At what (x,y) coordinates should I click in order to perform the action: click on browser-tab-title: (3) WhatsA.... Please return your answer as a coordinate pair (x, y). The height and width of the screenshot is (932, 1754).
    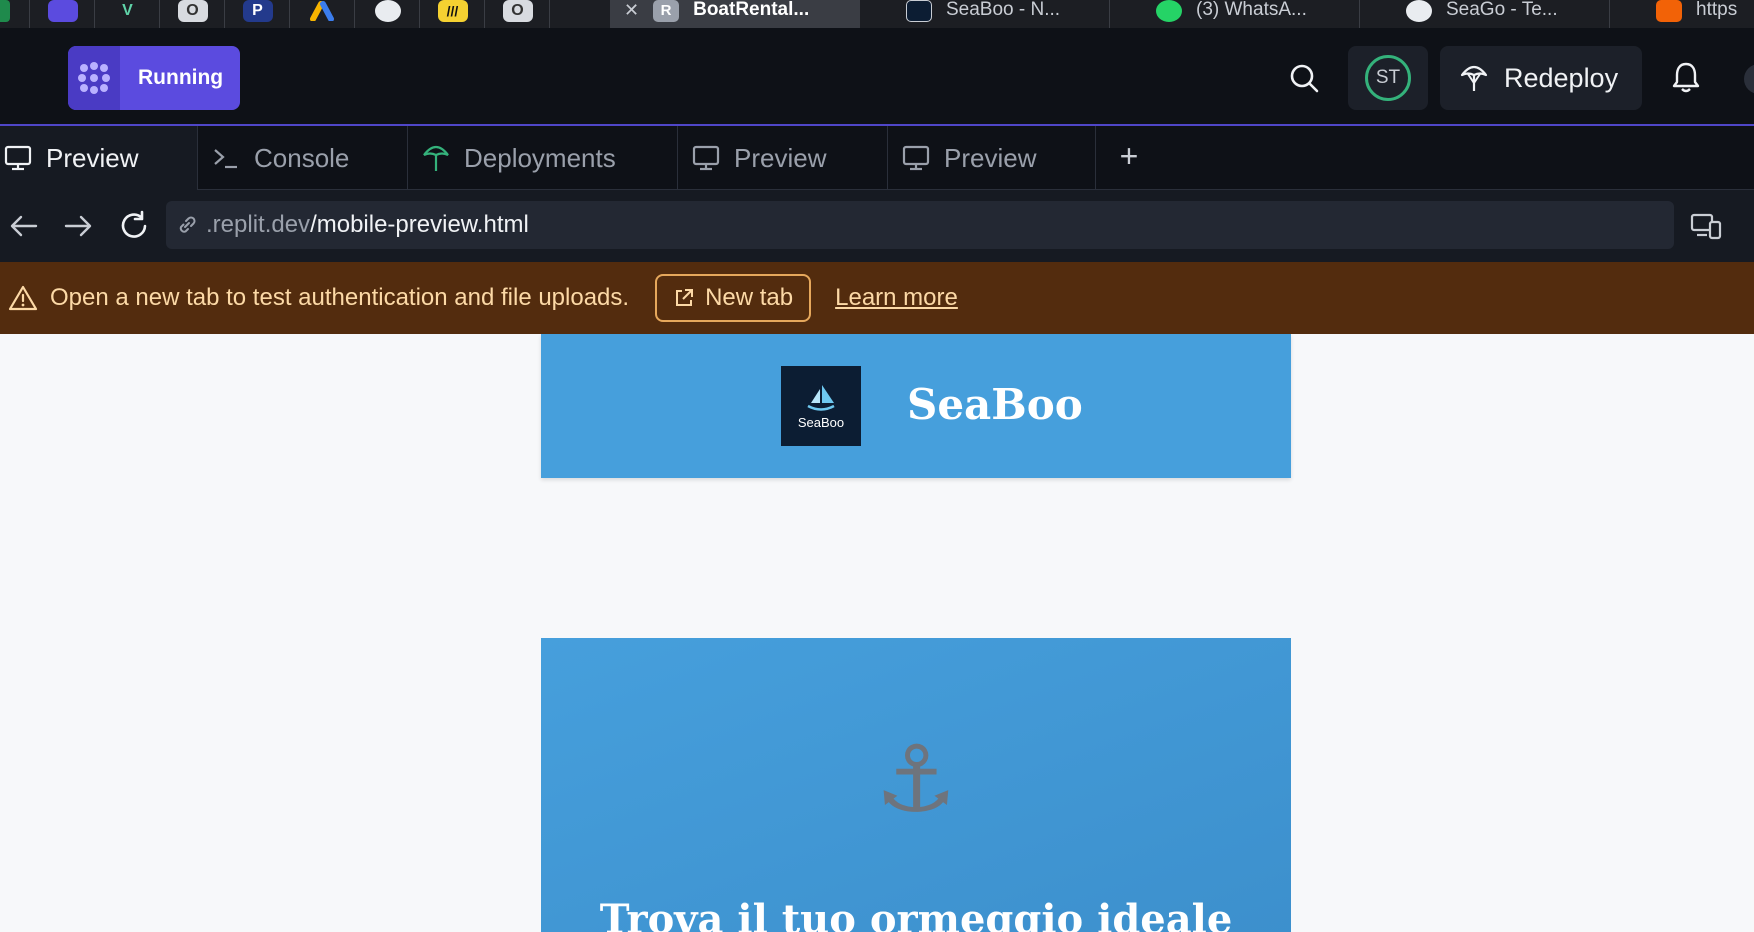
    Looking at the image, I should click on (1251, 10).